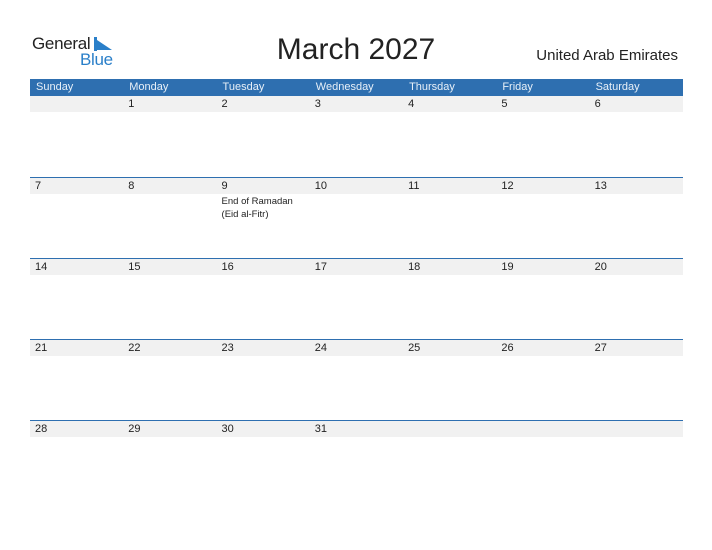 Image resolution: width=712 pixels, height=550 pixels. Describe the element at coordinates (507, 186) in the screenshot. I see `day-number: 12` at that location.